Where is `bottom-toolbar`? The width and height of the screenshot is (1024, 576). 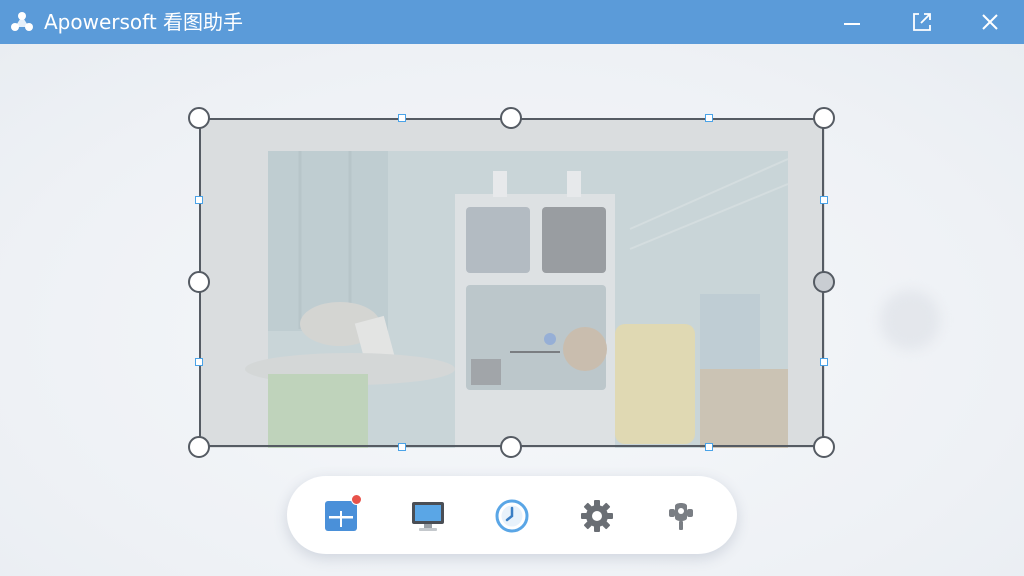 bottom-toolbar is located at coordinates (512, 515).